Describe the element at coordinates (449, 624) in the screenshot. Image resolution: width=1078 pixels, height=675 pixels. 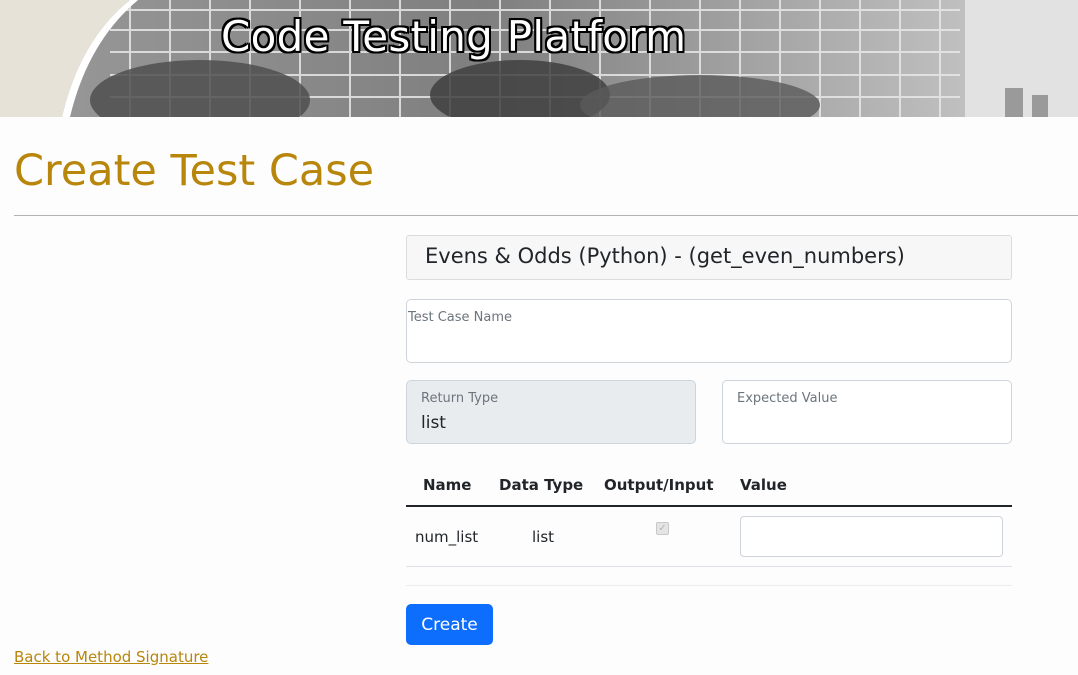
I see `create-button: Create` at that location.